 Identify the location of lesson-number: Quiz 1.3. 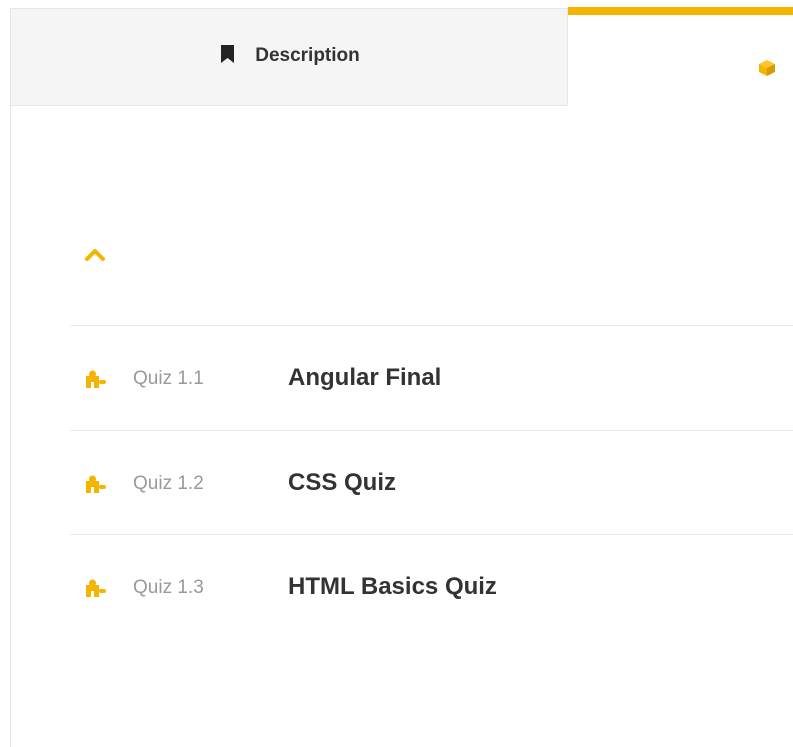
(168, 587).